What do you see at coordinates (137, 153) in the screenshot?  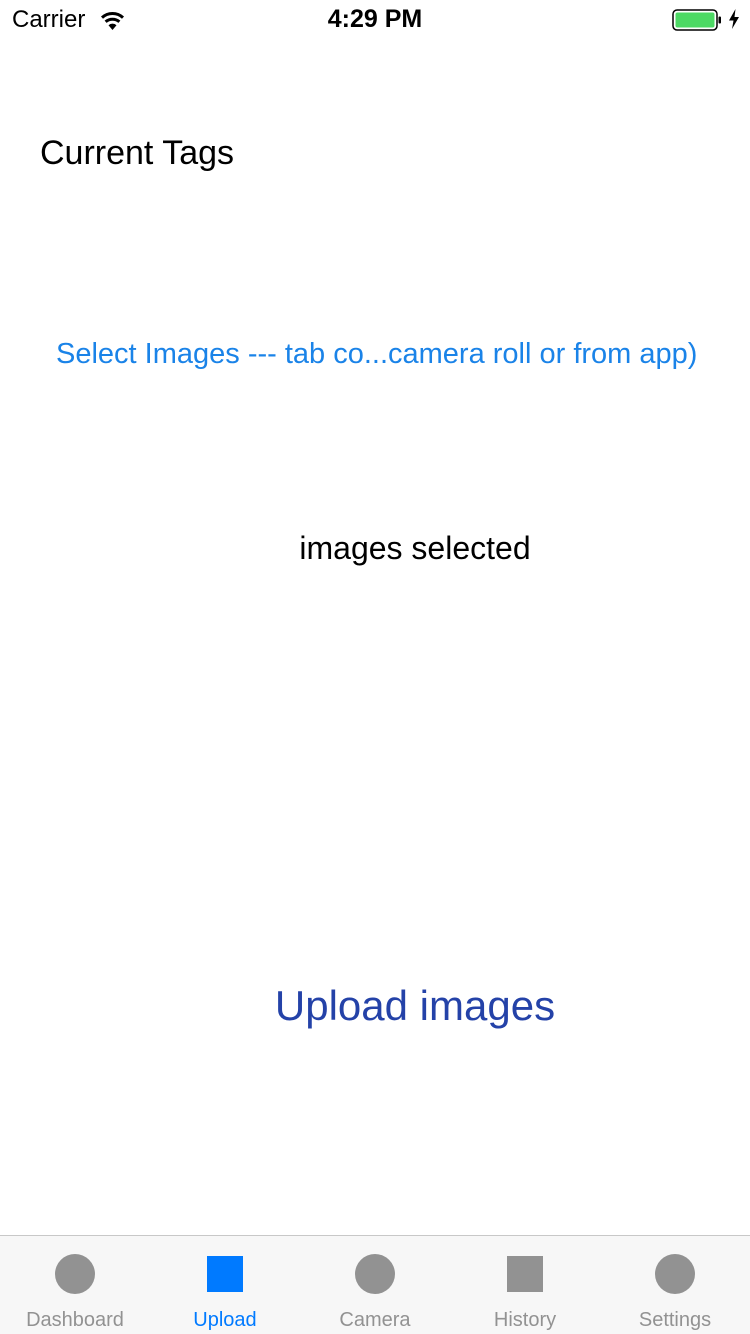 I see `current-tags-label: Current Tags` at bounding box center [137, 153].